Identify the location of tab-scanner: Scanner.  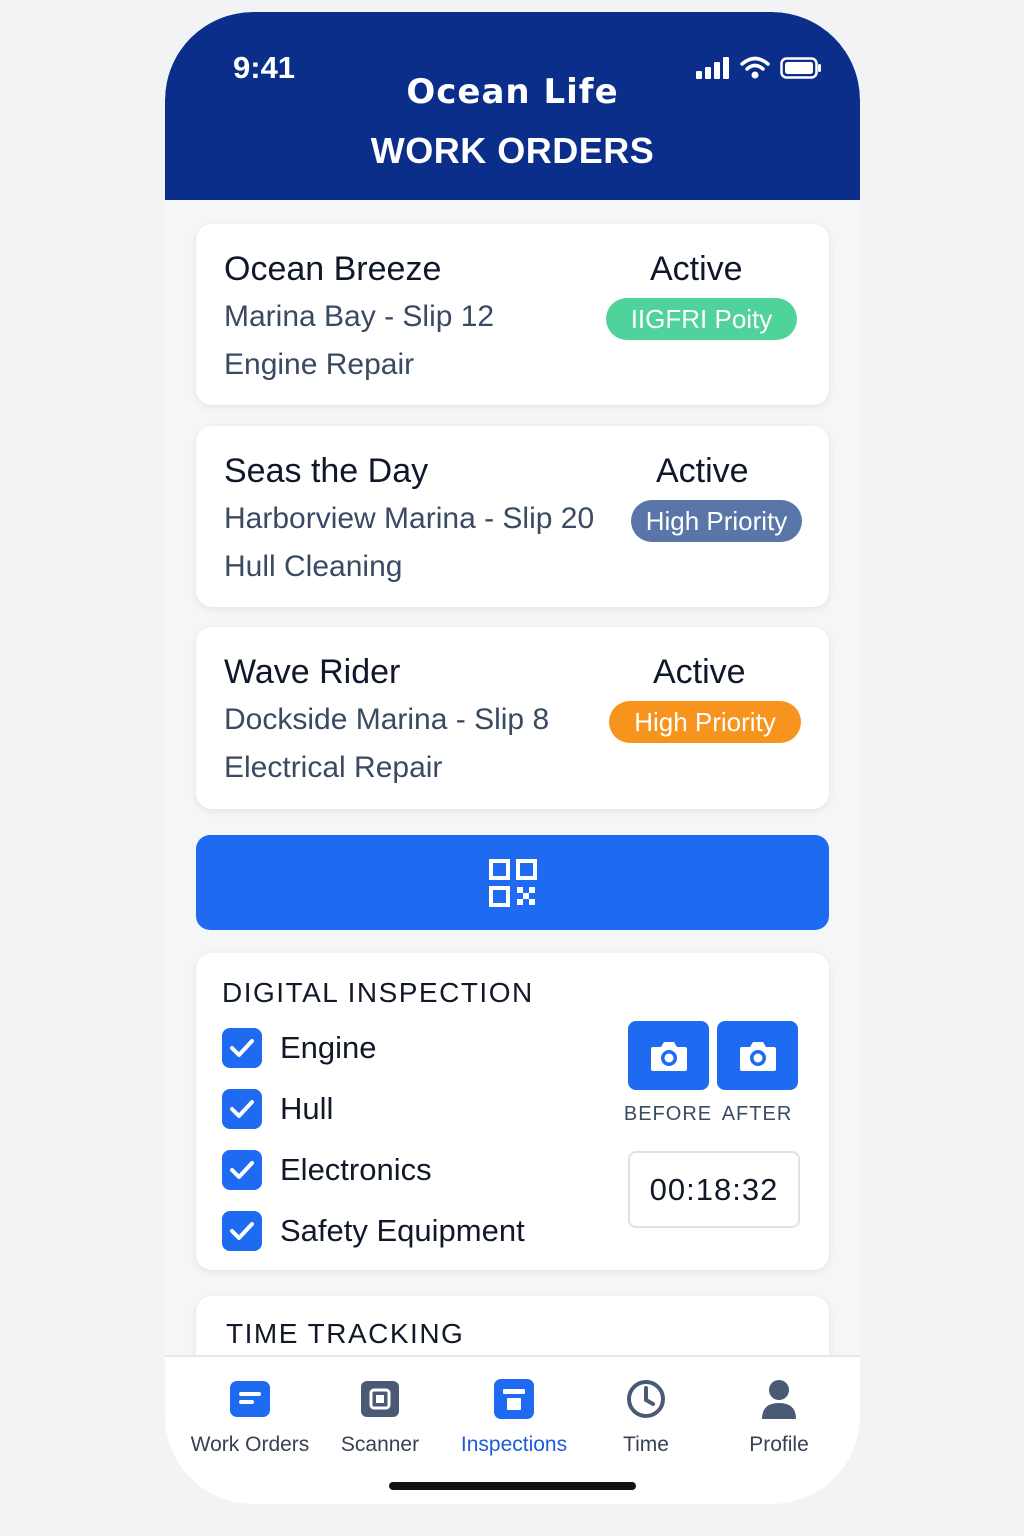
(380, 1417).